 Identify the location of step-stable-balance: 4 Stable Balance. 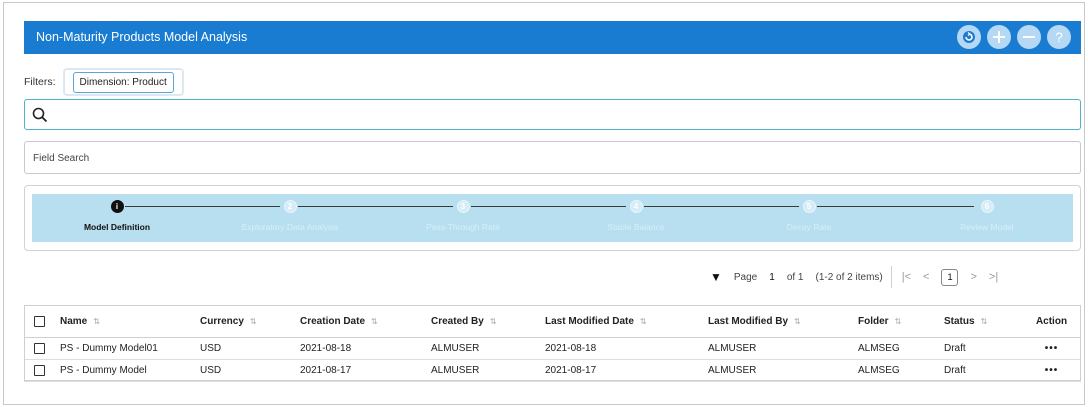
(636, 216).